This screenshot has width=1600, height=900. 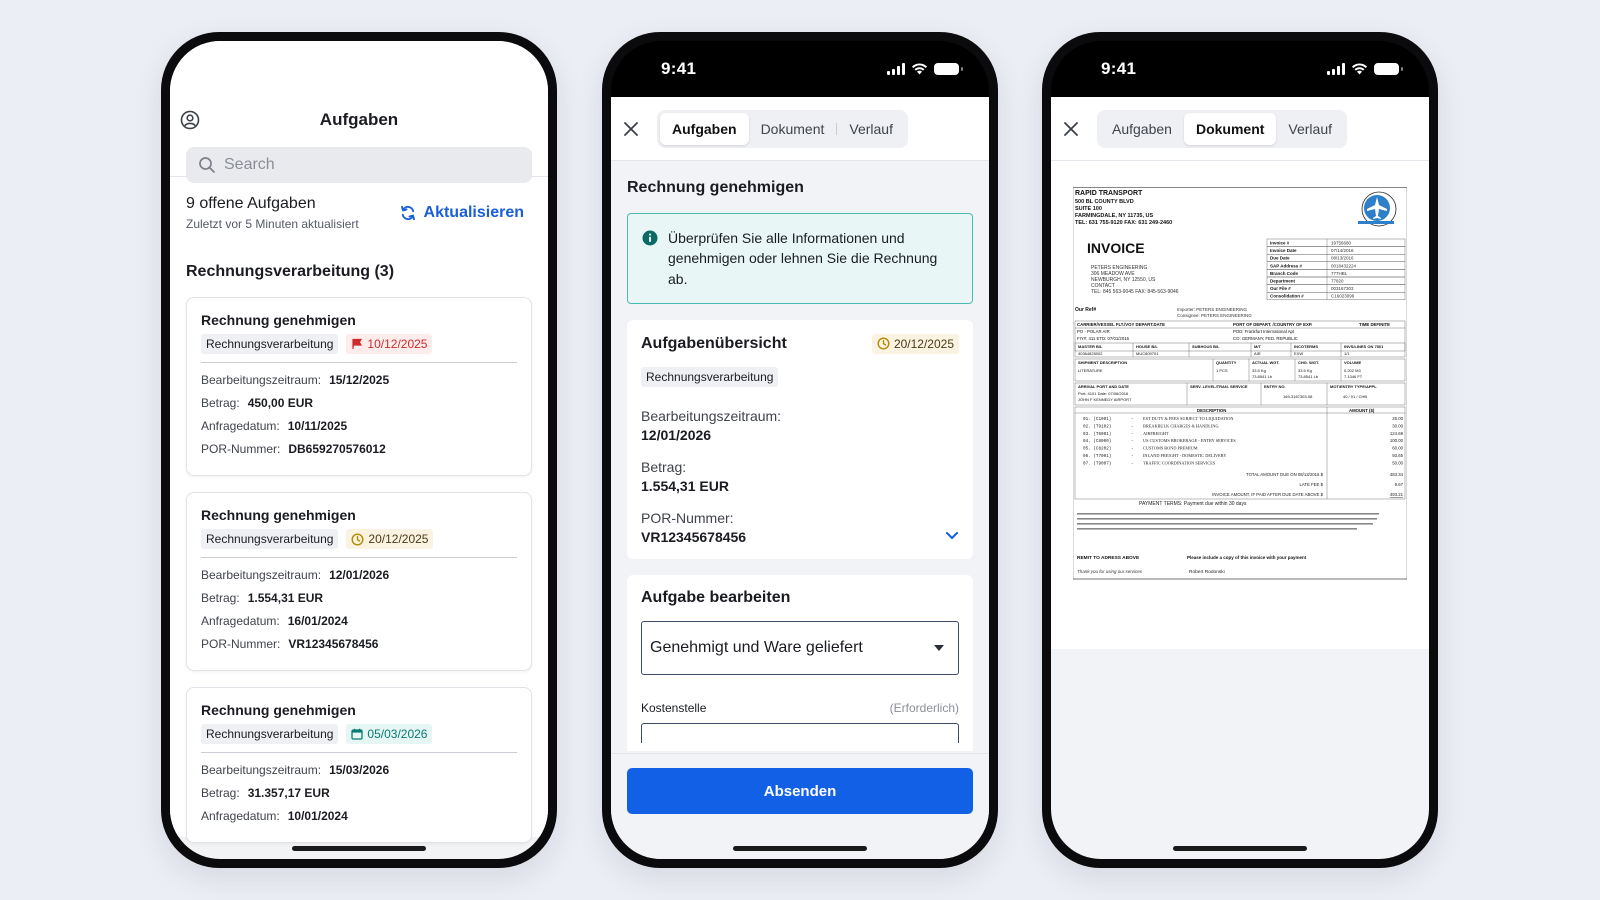 I want to click on fine-print, so click(x=1228, y=521).